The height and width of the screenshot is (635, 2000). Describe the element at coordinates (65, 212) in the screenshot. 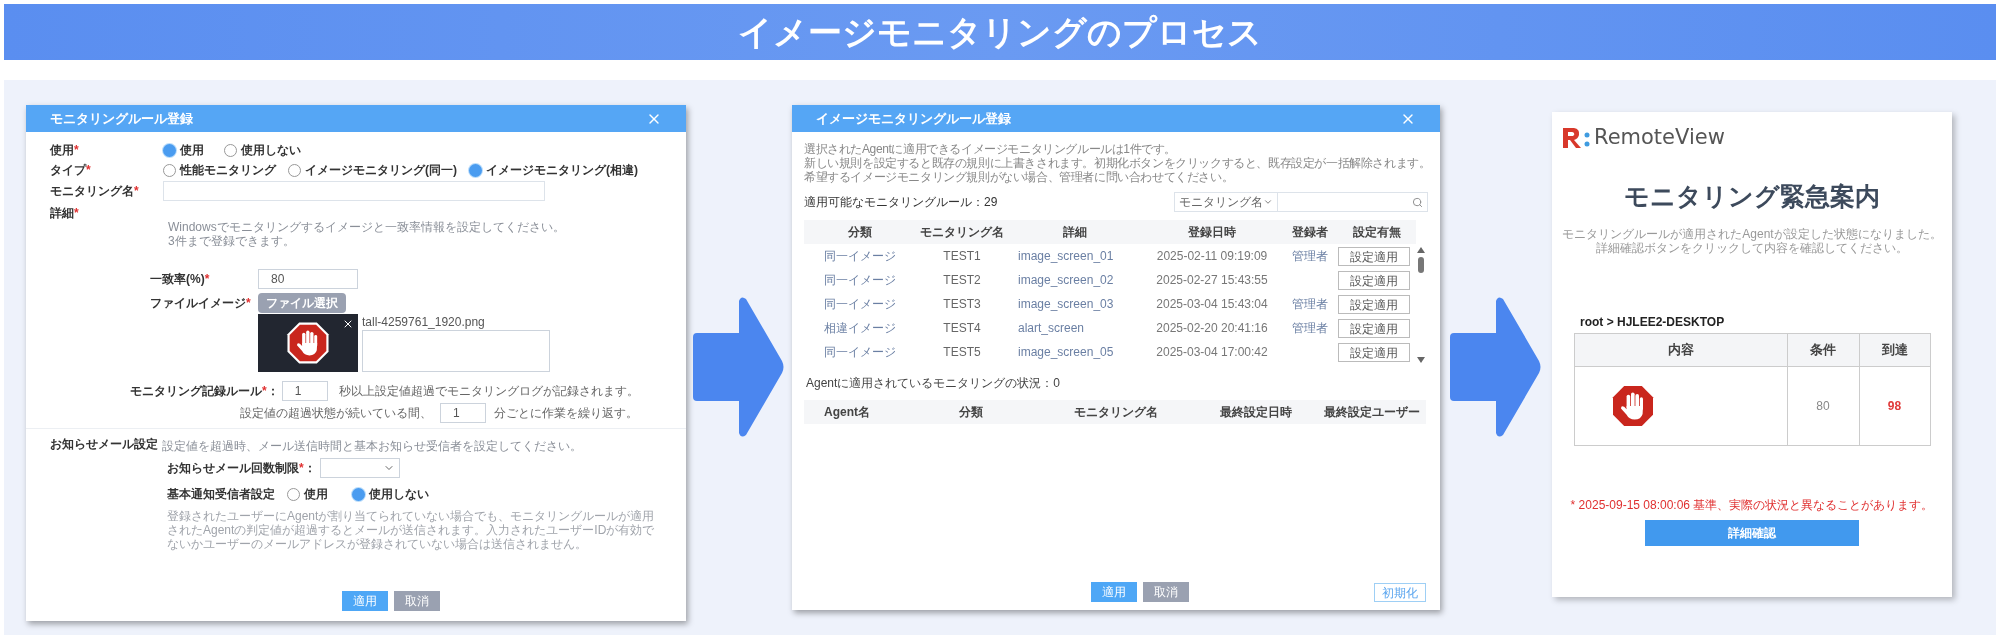

I see `field-label: 詳細*` at that location.